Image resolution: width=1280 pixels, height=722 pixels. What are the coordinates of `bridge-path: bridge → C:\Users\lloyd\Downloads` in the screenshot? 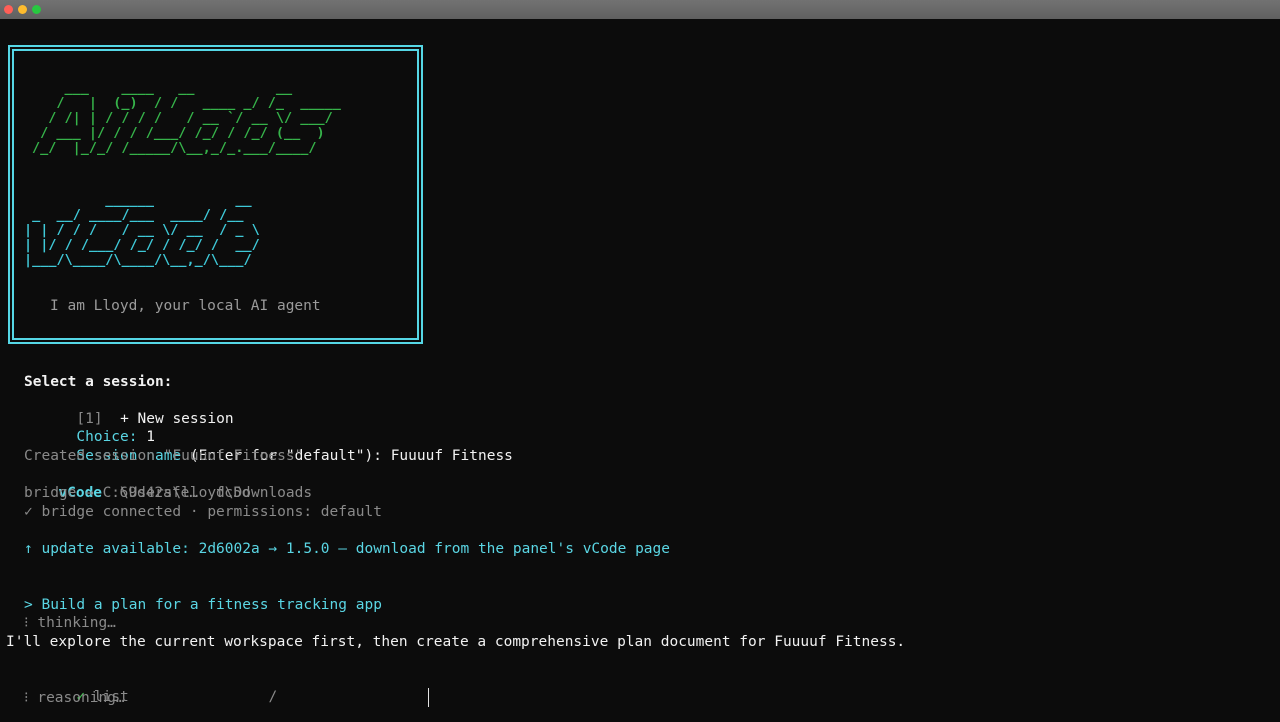 It's located at (168, 493).